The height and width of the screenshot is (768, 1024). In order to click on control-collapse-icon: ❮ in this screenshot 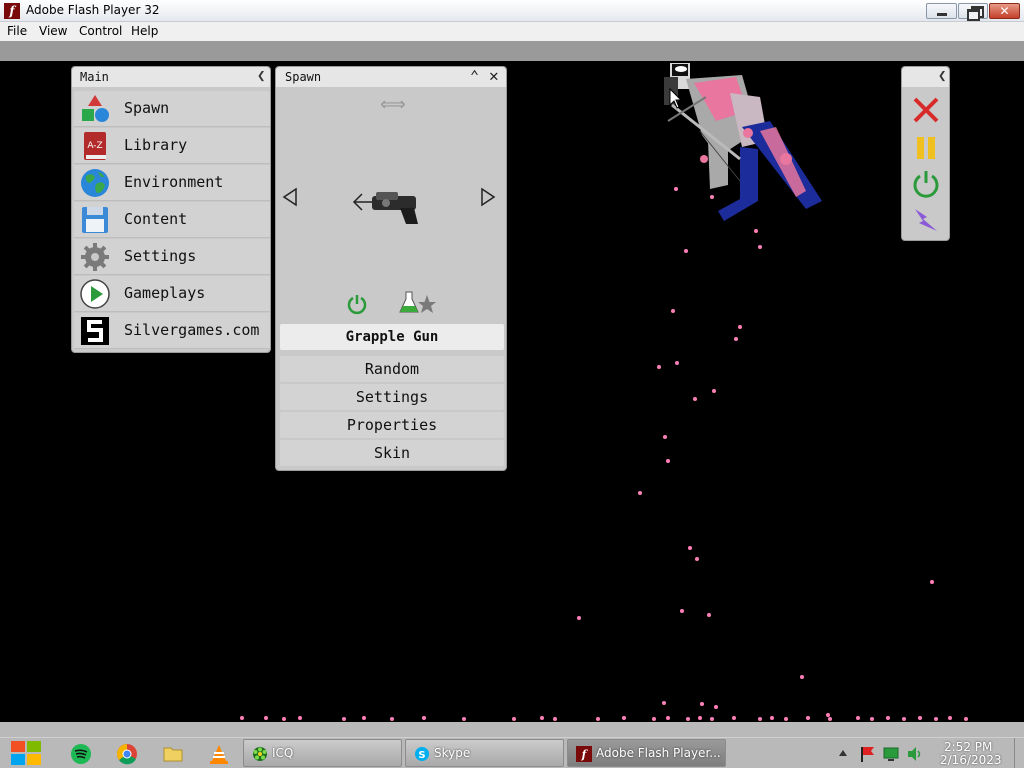, I will do `click(942, 76)`.